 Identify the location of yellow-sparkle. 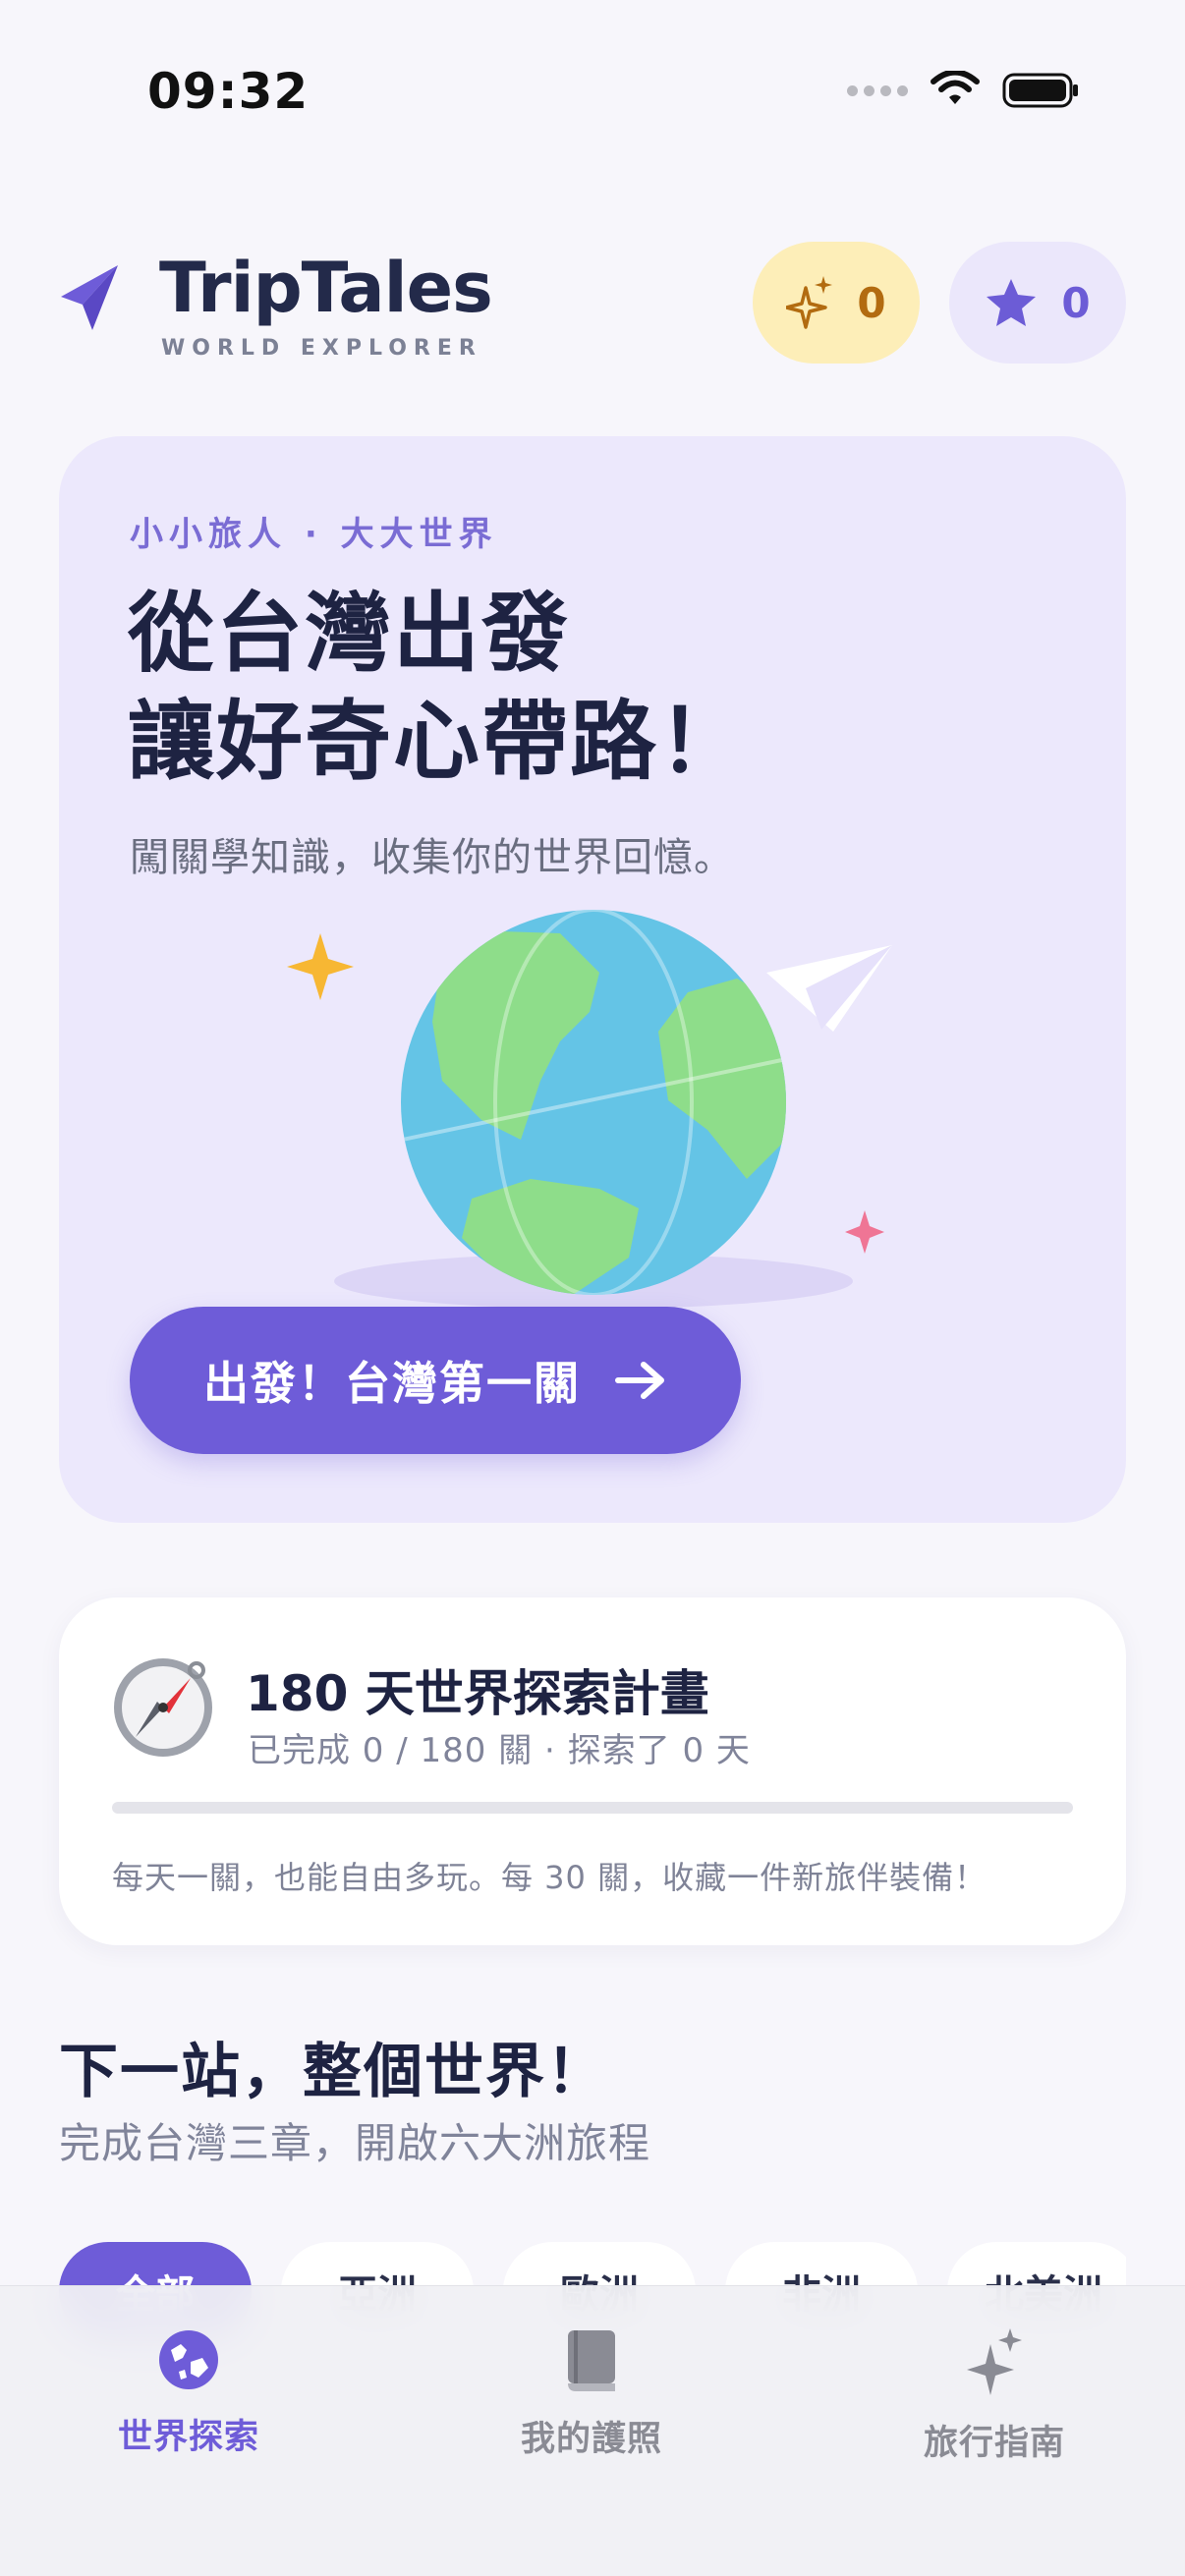
(320, 966).